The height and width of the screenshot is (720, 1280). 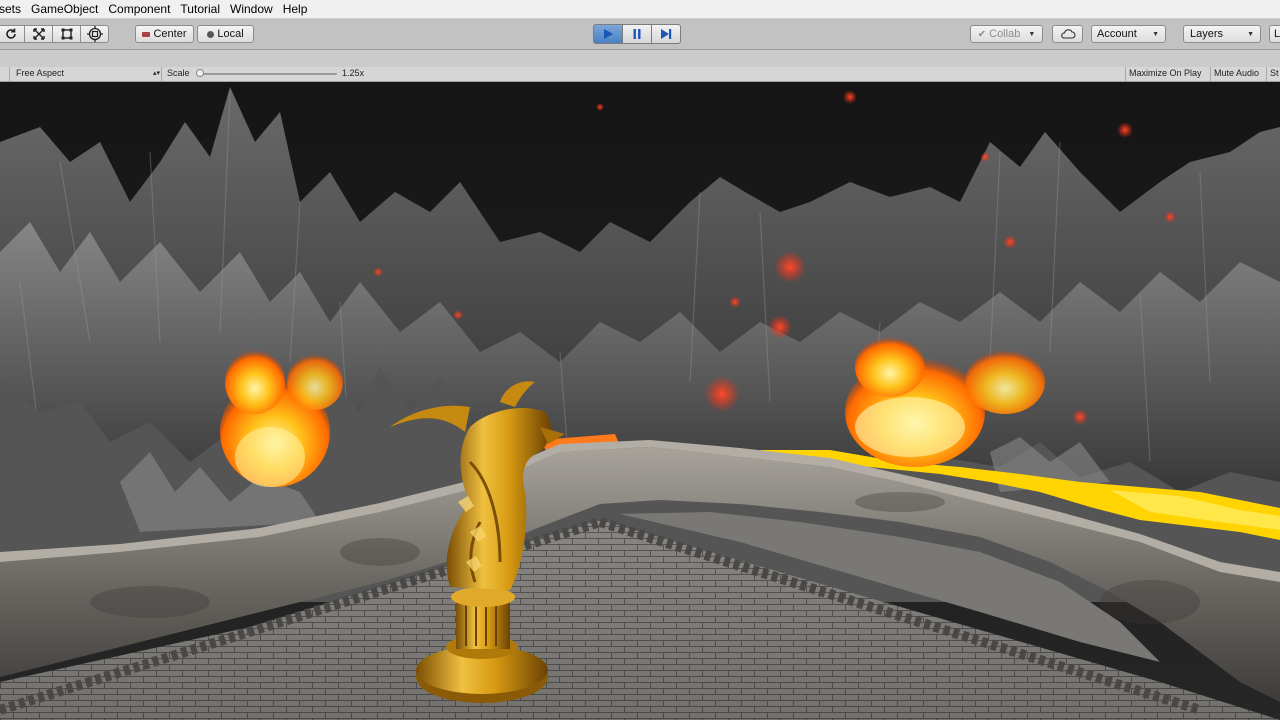 I want to click on scale-slider-thumb, so click(x=200, y=73).